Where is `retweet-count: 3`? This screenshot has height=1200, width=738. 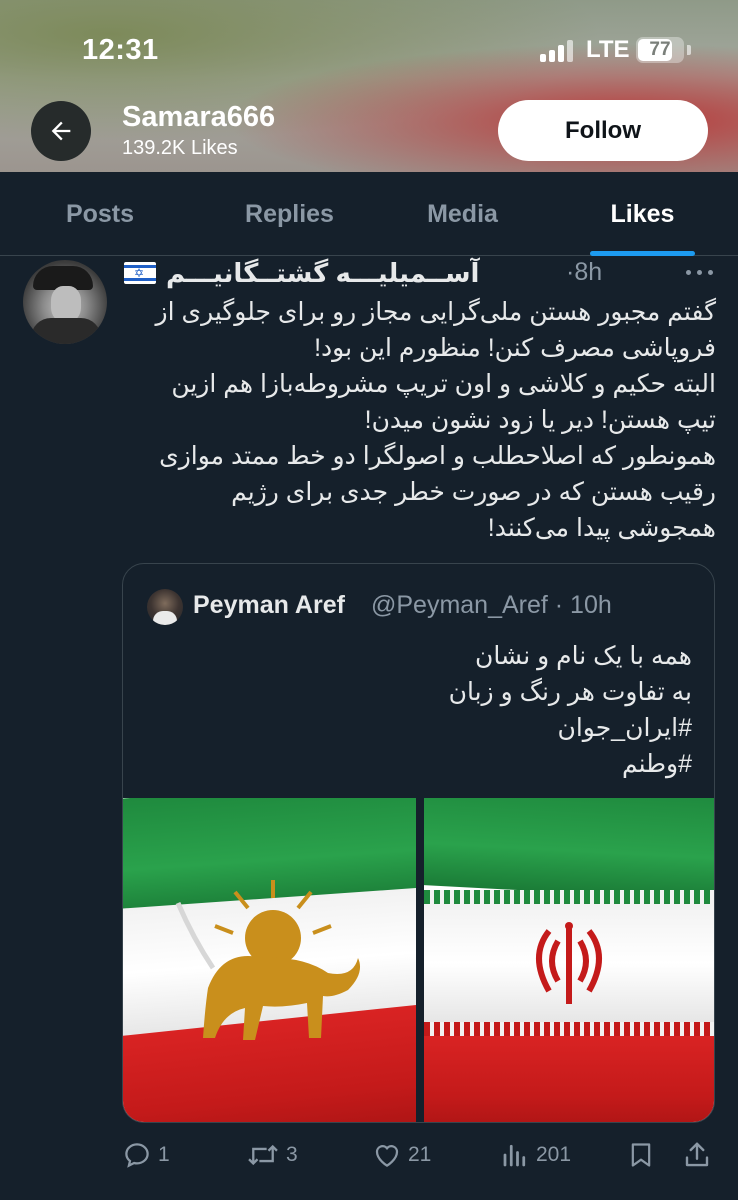
retweet-count: 3 is located at coordinates (292, 1154).